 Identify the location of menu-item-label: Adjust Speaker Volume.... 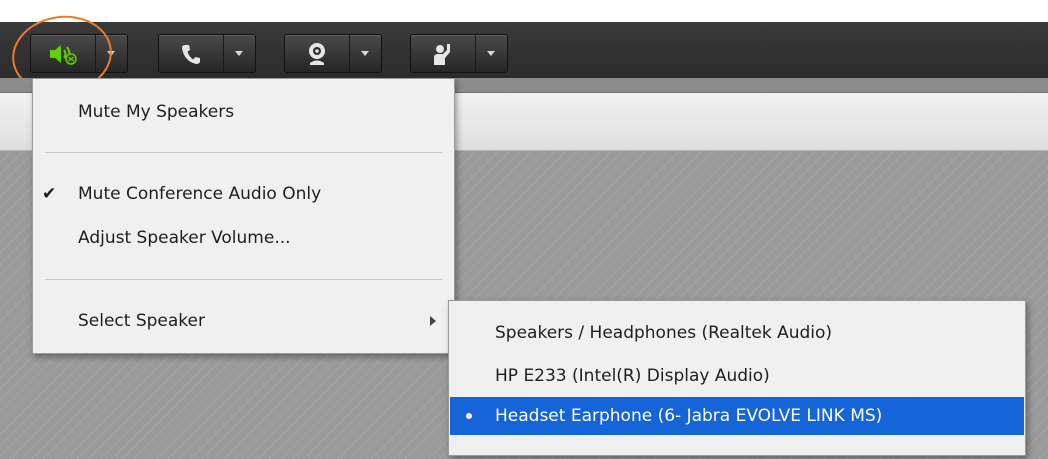
(184, 238).